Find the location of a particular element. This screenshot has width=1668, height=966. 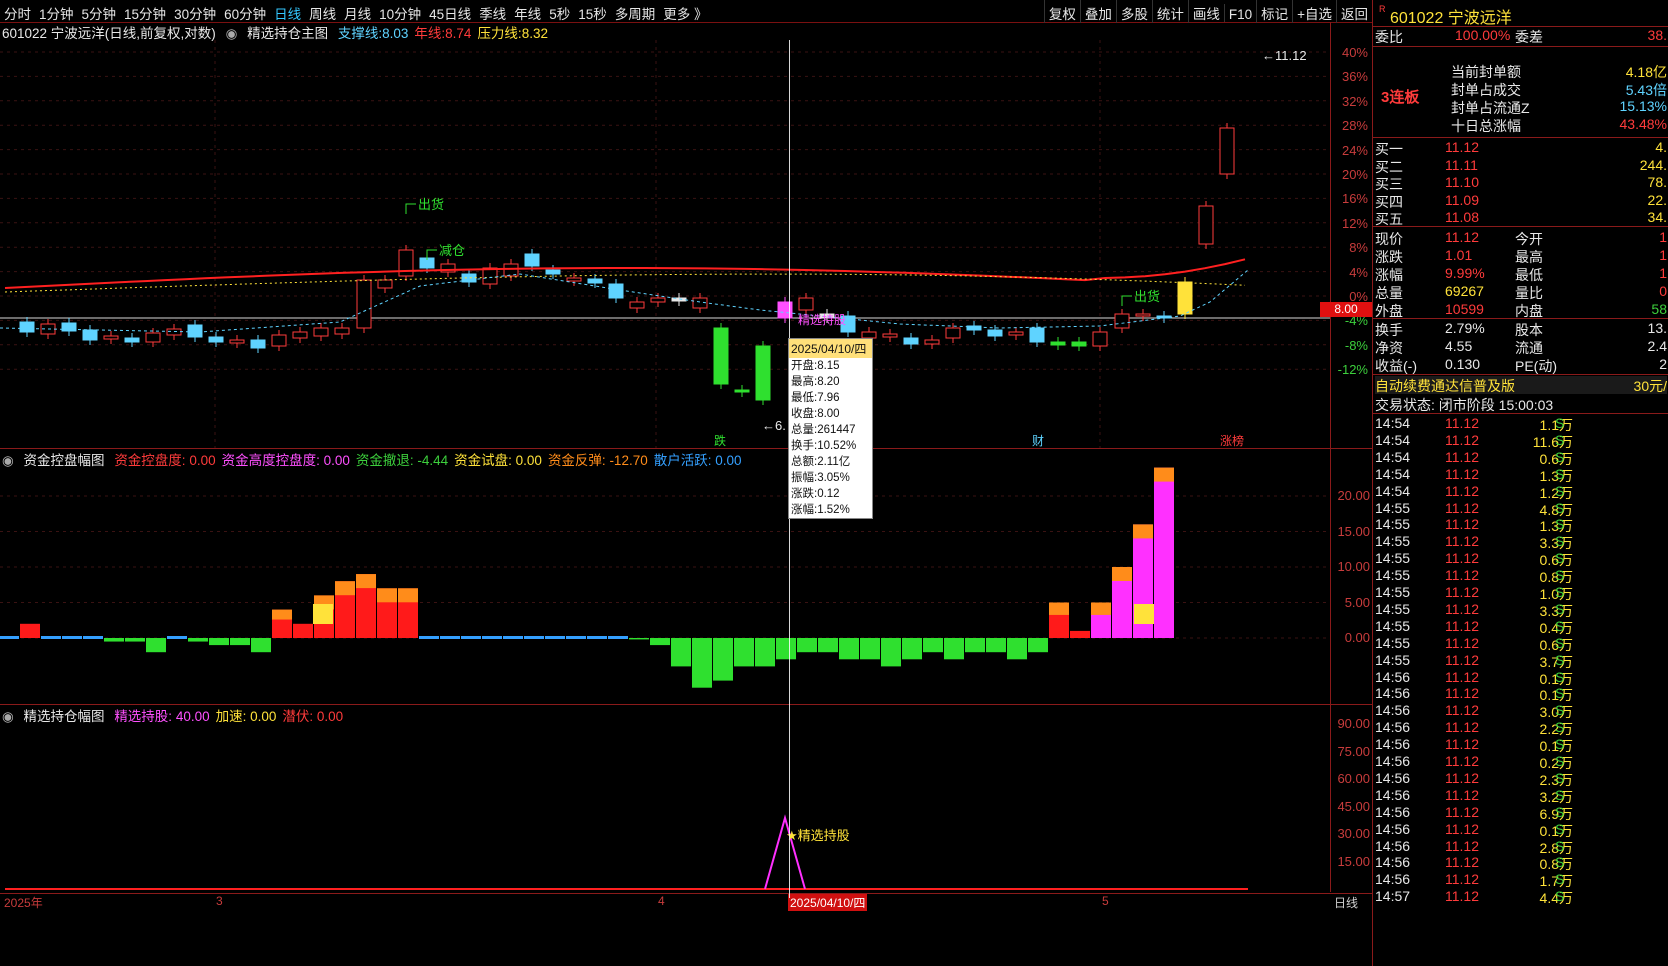

period-tab: 更多 》 is located at coordinates (685, 11).